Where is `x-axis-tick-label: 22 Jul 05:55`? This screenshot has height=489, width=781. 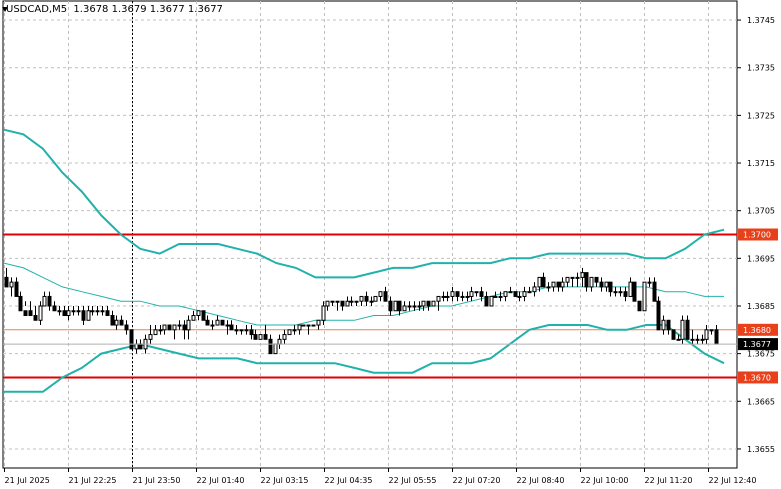 x-axis-tick-label: 22 Jul 05:55 is located at coordinates (413, 480).